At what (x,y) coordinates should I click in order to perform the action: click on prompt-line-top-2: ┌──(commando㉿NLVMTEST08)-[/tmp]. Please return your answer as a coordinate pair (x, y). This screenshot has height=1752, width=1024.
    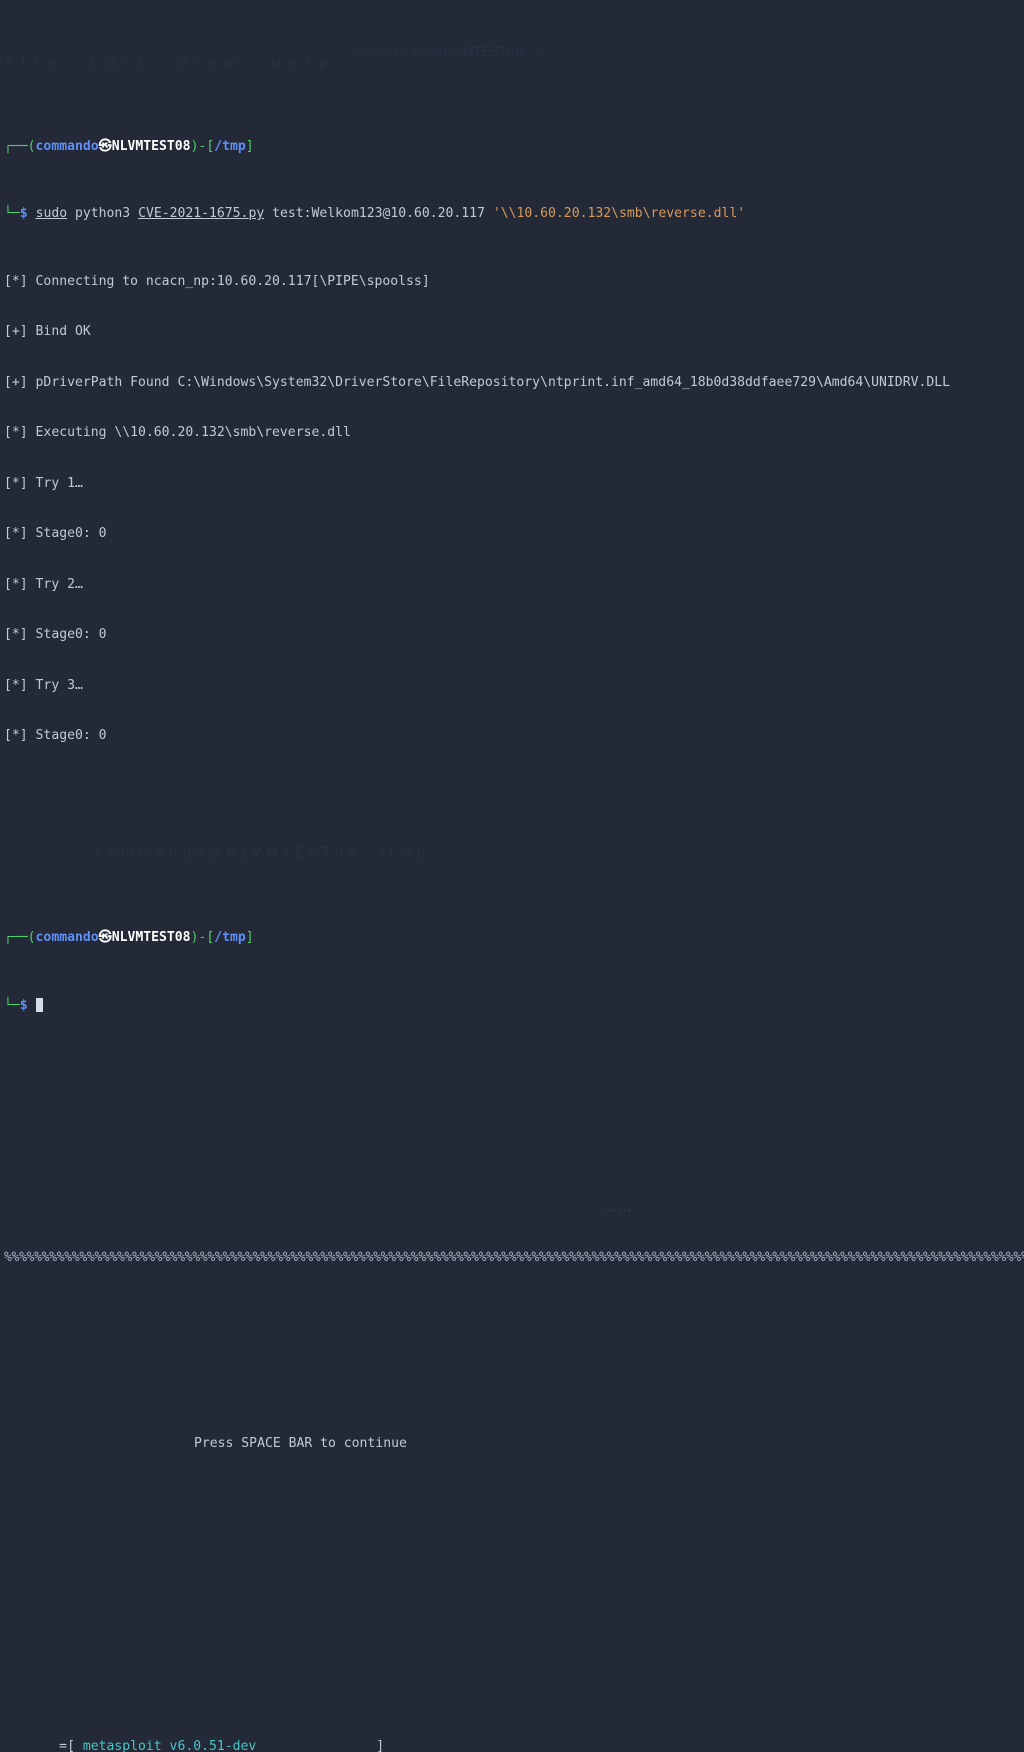
    Looking at the image, I should click on (514, 938).